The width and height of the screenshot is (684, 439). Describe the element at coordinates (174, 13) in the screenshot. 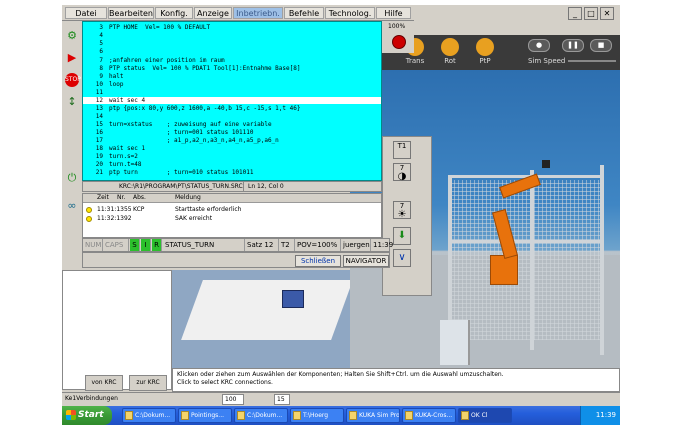

I see `menu-konfig: Konfig.` at that location.